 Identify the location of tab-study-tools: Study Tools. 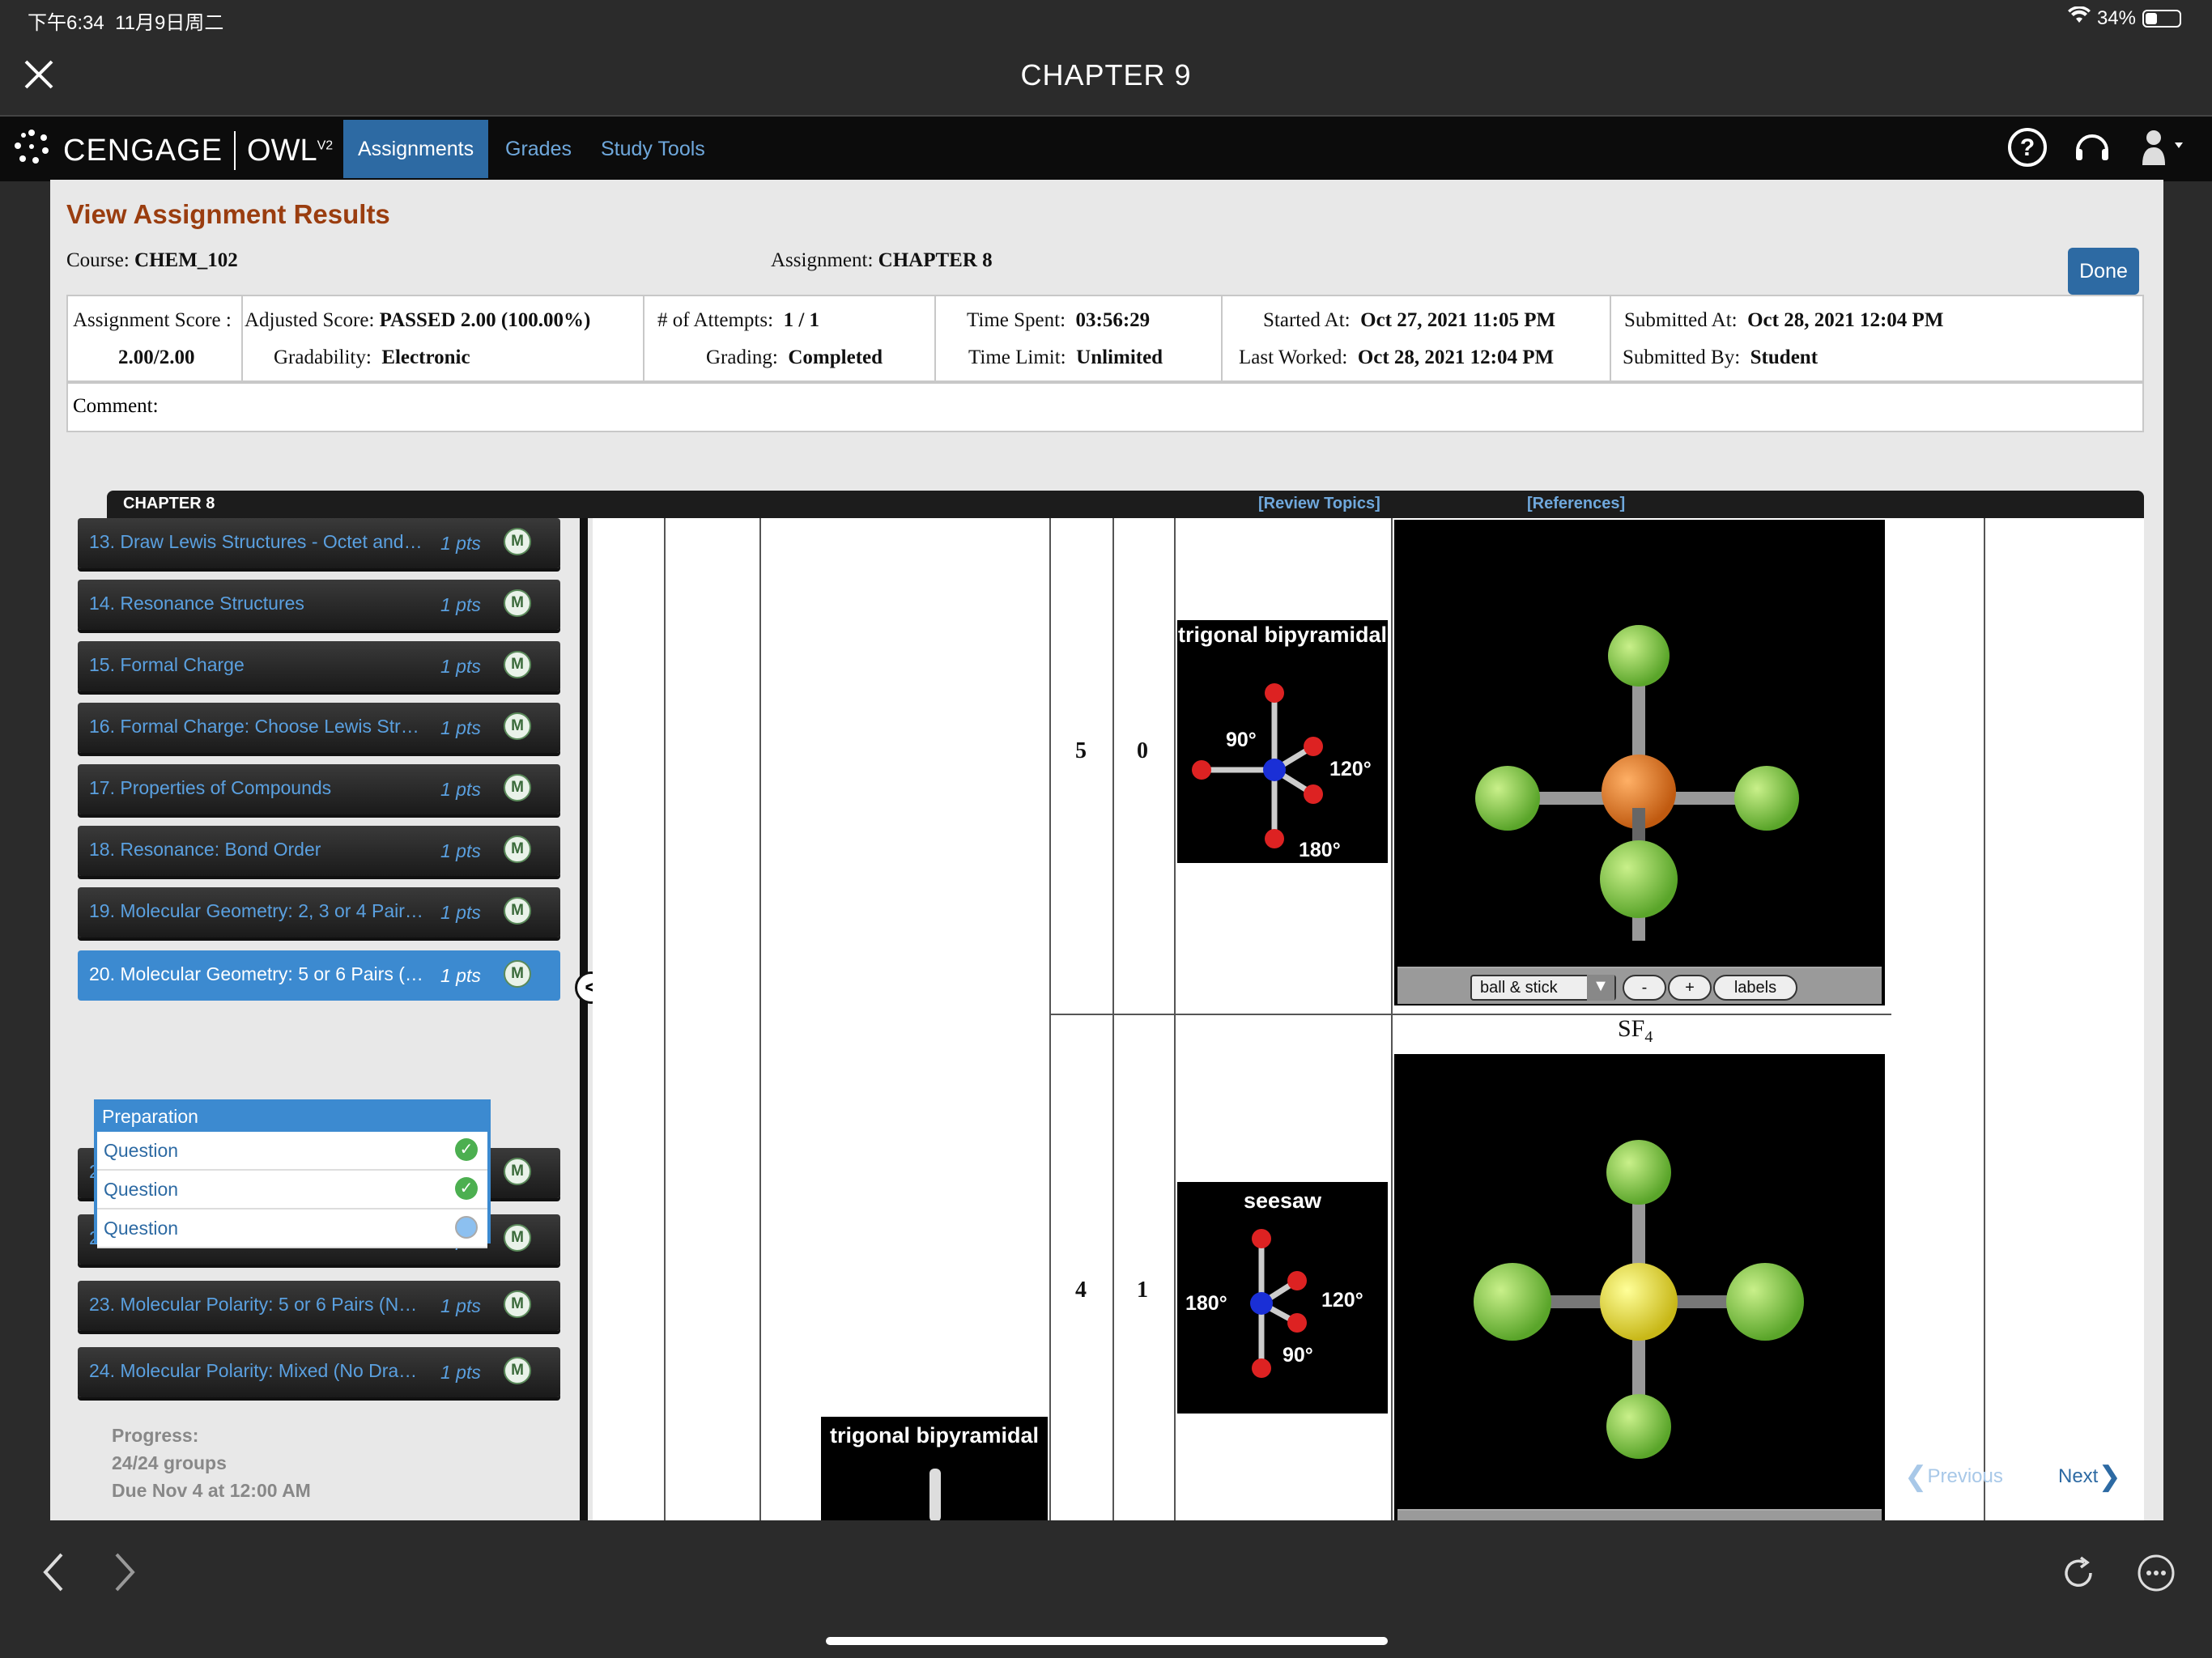
(653, 149).